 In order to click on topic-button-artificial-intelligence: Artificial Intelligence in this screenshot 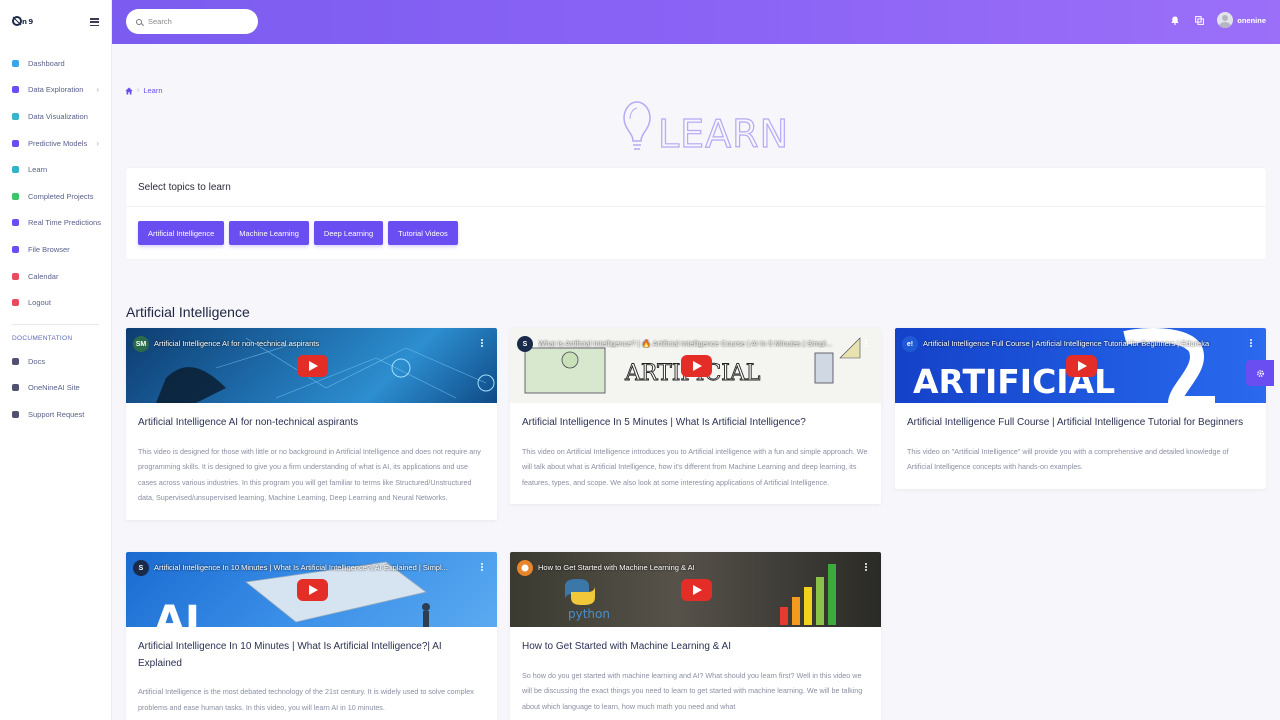, I will do `click(181, 233)`.